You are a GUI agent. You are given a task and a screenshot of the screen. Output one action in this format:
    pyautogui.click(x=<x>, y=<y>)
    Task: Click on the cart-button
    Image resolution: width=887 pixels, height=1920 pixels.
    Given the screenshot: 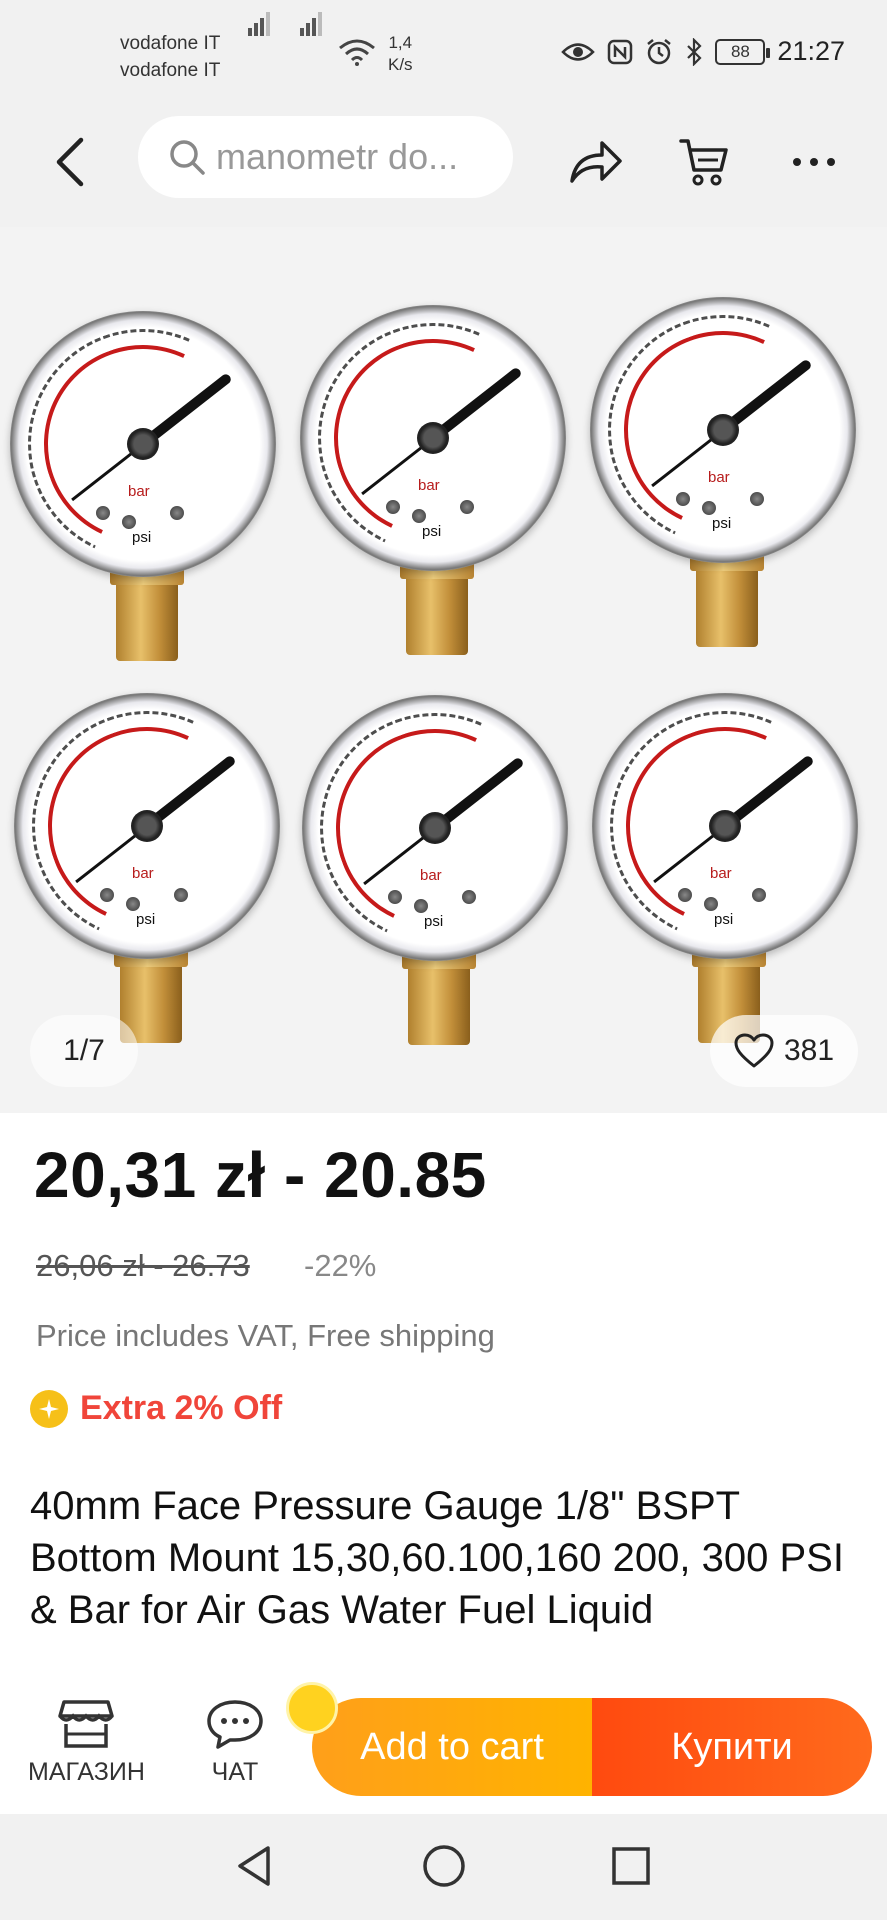 What is the action you would take?
    pyautogui.click(x=704, y=162)
    